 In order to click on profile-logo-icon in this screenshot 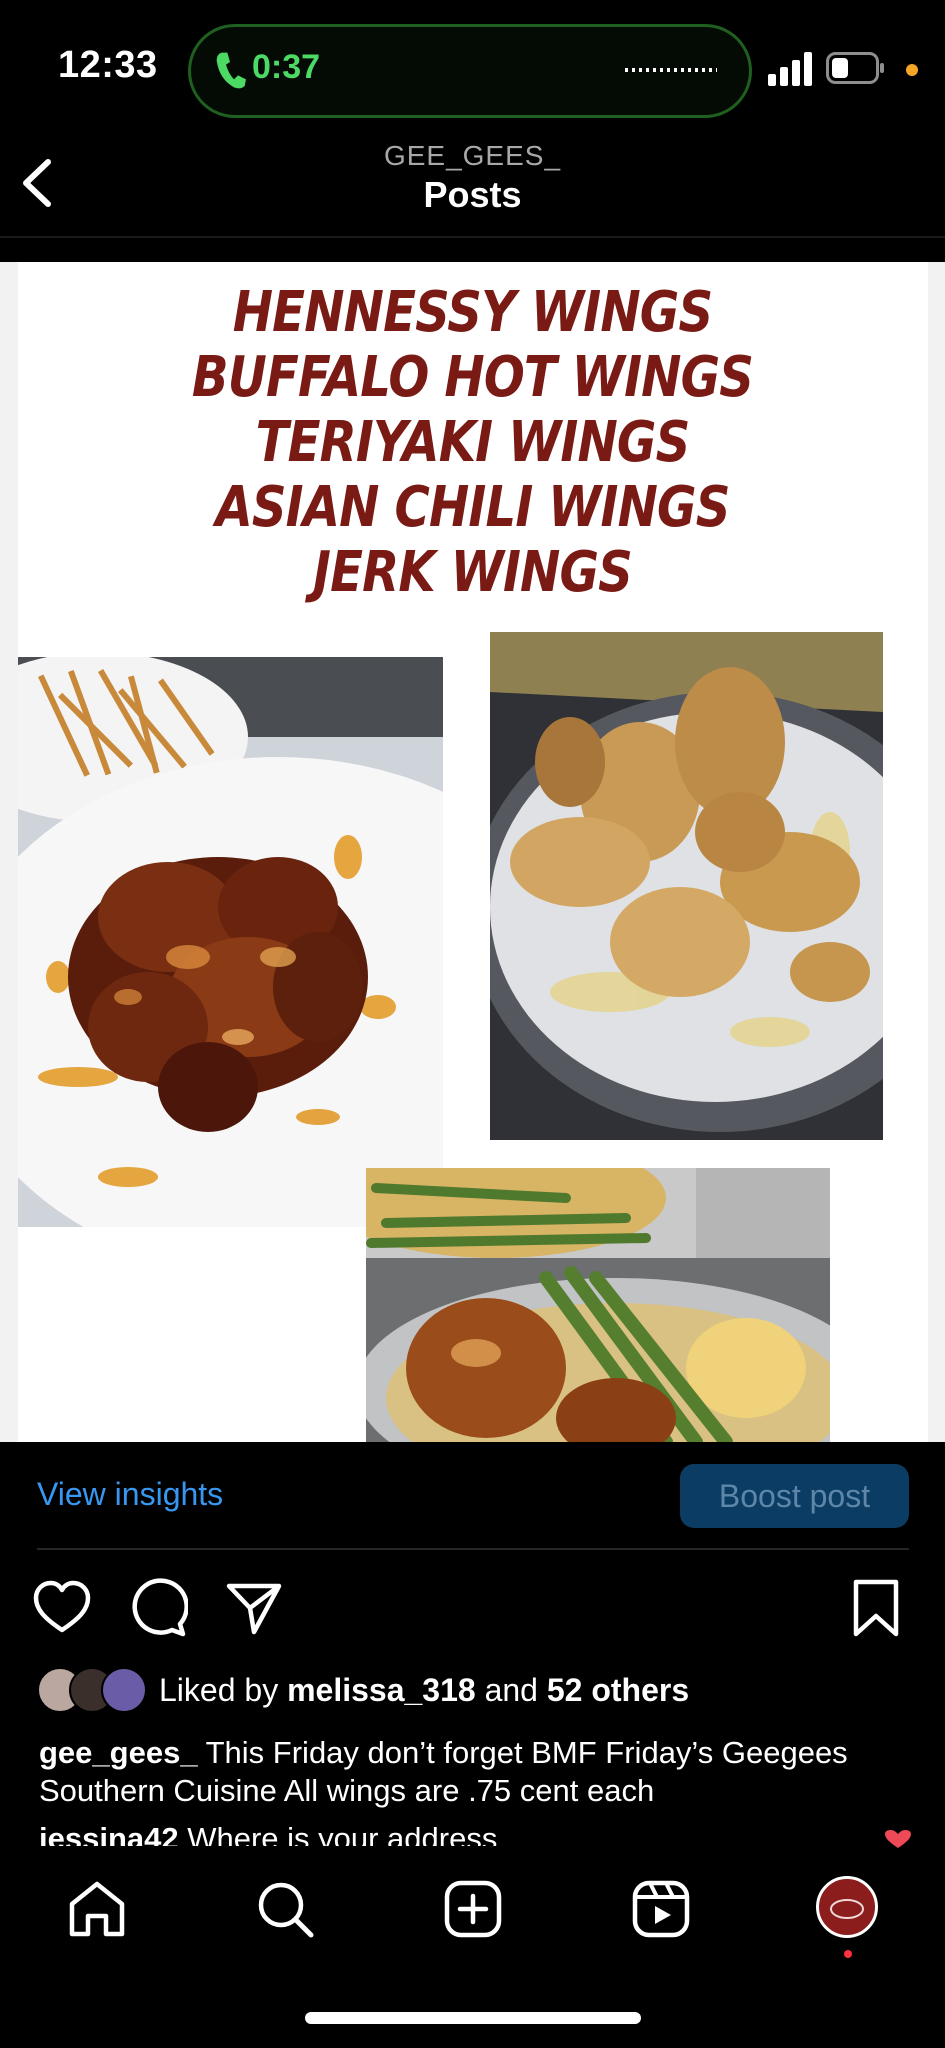, I will do `click(847, 1907)`.